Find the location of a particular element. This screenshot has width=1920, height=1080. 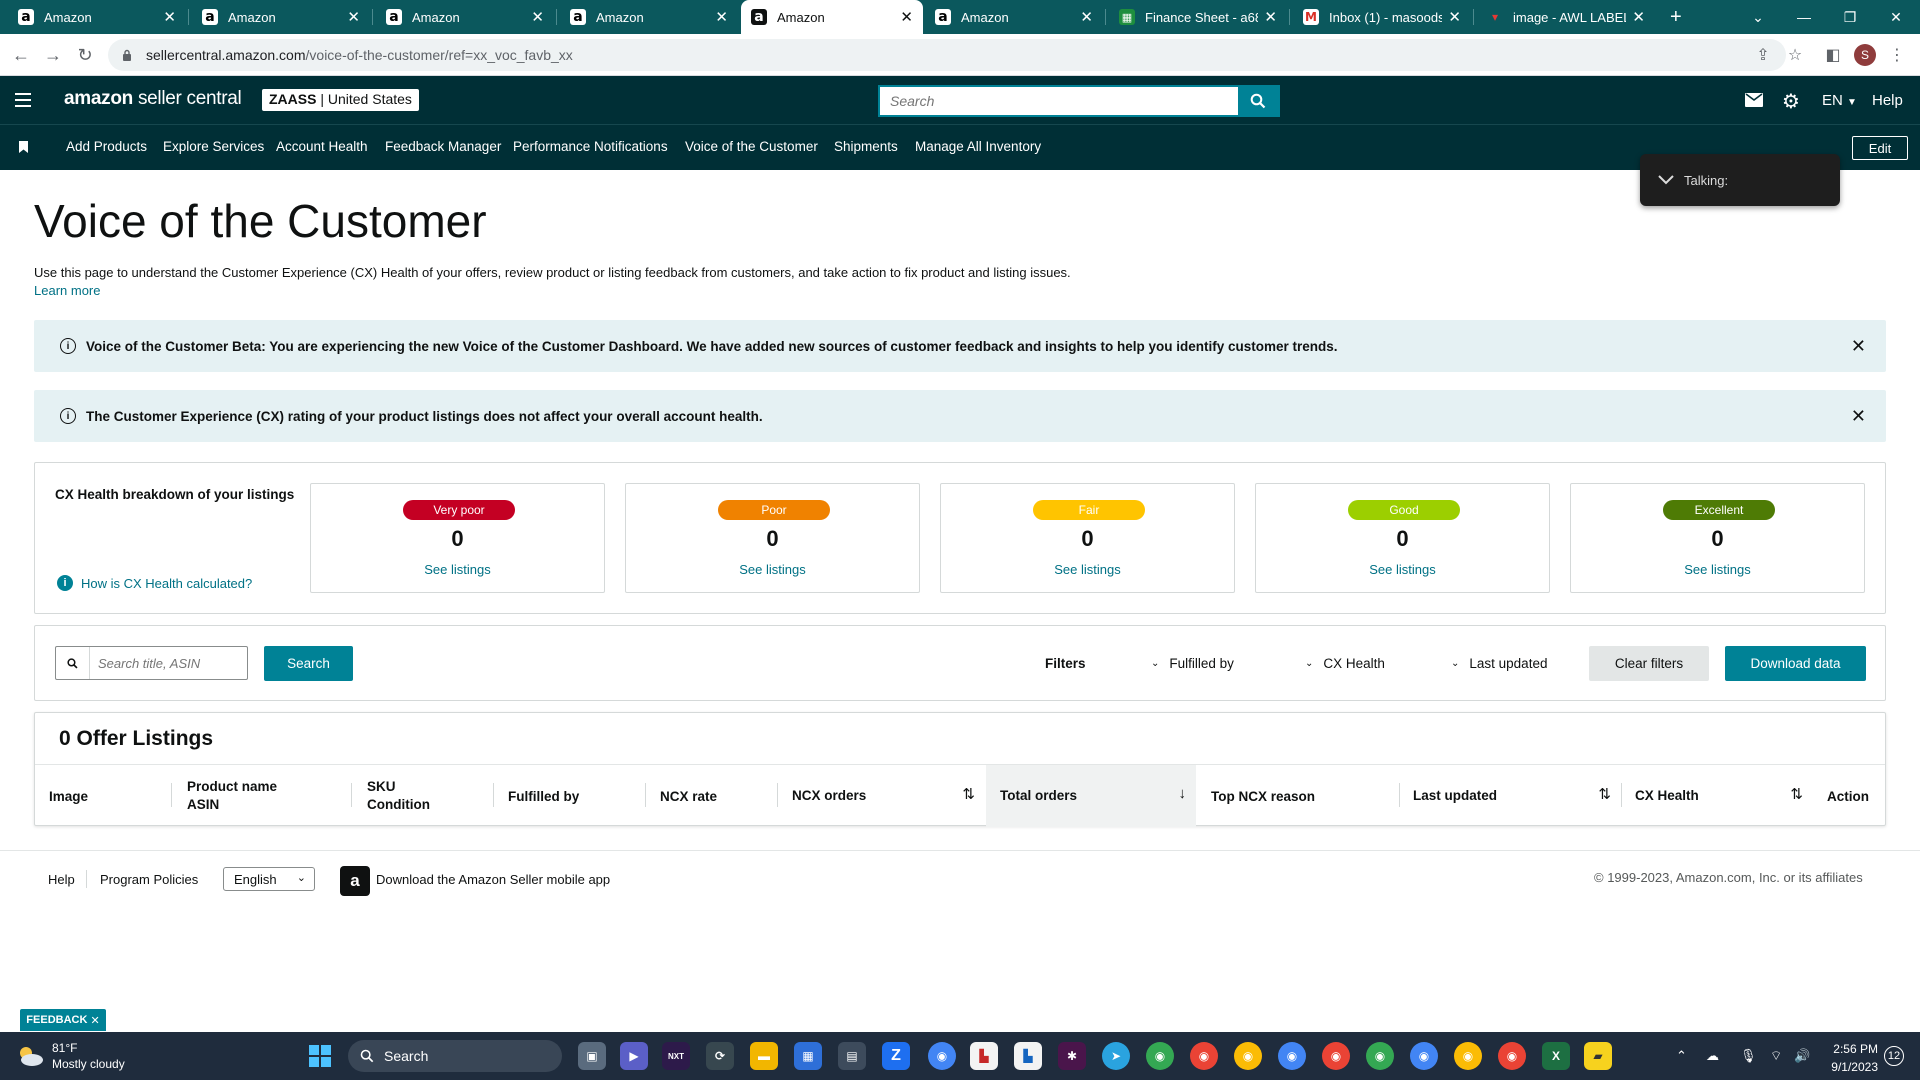

browser-tab-active: a Amazon ✕ is located at coordinates (832, 17).